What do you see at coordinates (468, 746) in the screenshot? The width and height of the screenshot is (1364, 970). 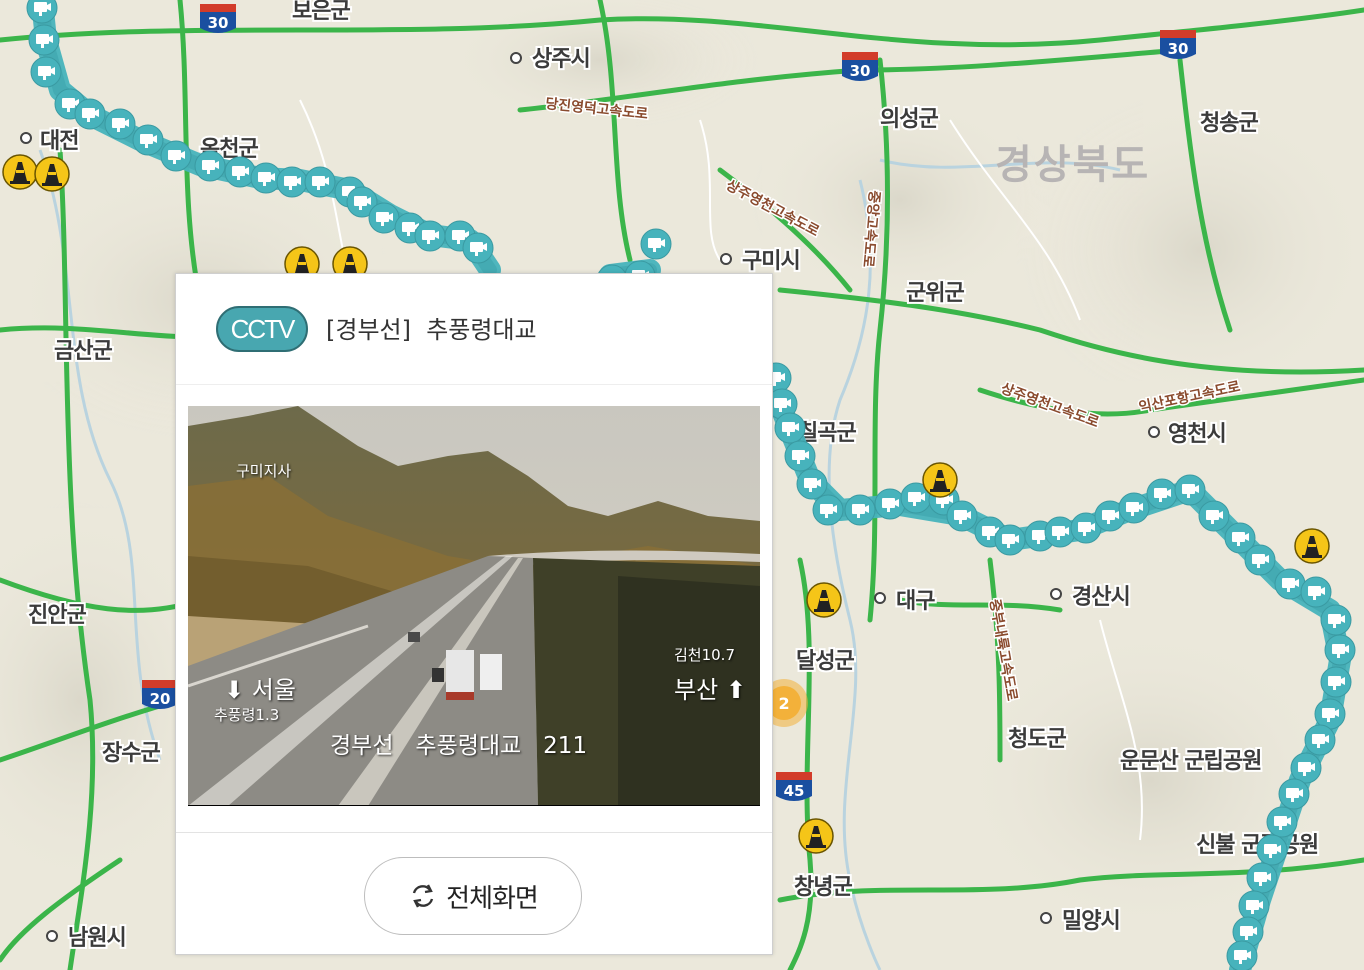 I see `caption-name: 추풍령대교` at bounding box center [468, 746].